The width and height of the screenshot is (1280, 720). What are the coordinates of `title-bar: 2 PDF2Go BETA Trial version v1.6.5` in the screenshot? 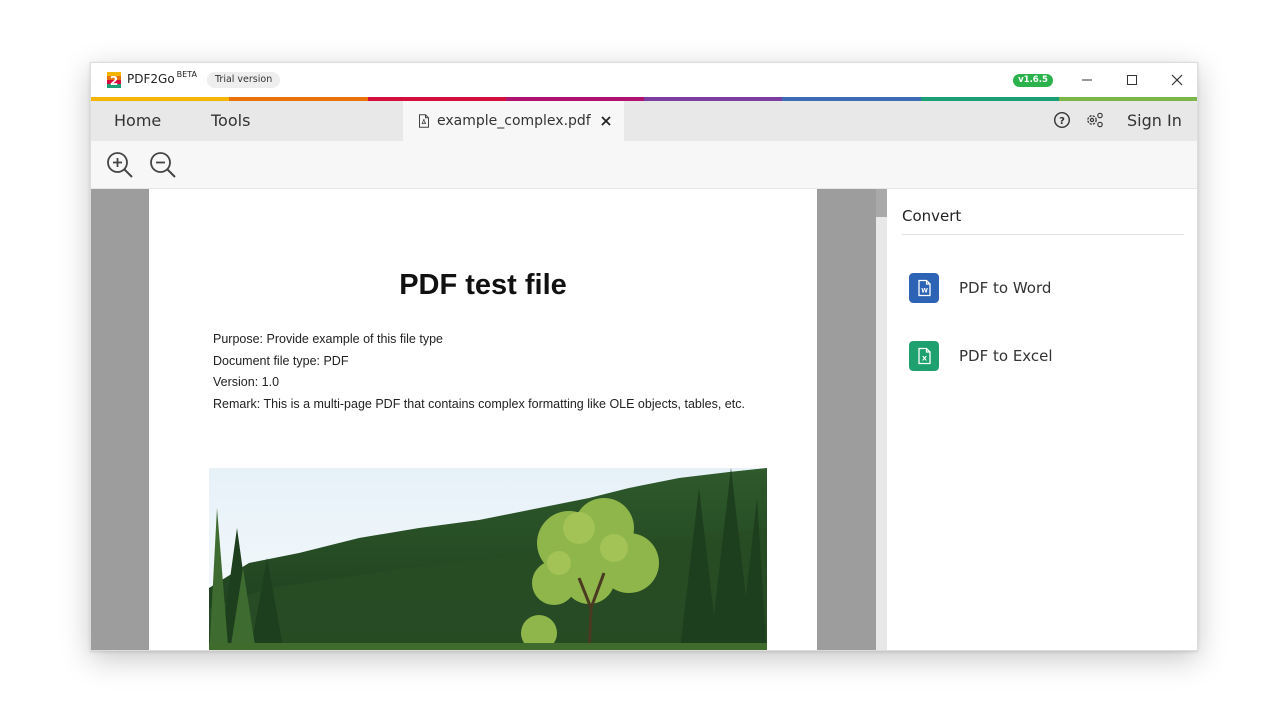 It's located at (644, 80).